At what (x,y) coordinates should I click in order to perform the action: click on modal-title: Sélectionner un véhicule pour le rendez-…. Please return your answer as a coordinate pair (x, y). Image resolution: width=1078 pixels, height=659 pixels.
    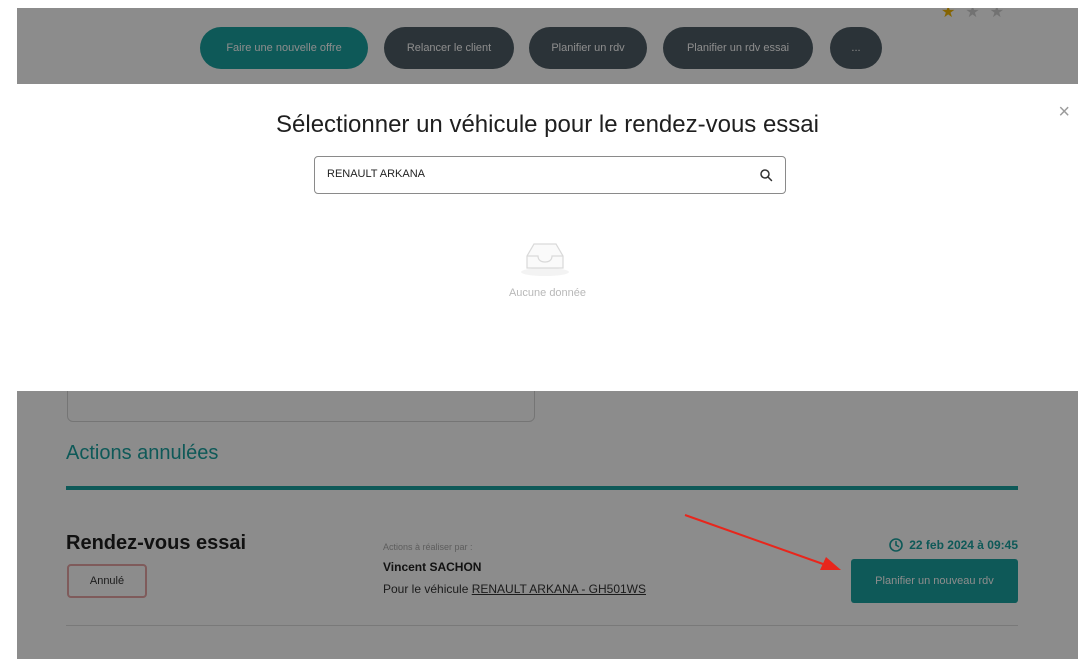
    Looking at the image, I should click on (547, 124).